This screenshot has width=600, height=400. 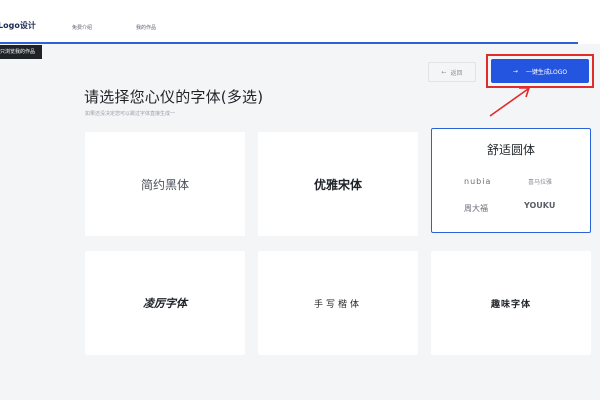 I want to click on brand-sample-youku: YOUKU, so click(x=540, y=205).